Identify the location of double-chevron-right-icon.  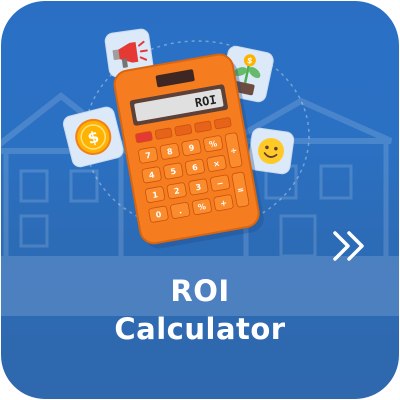
(350, 246).